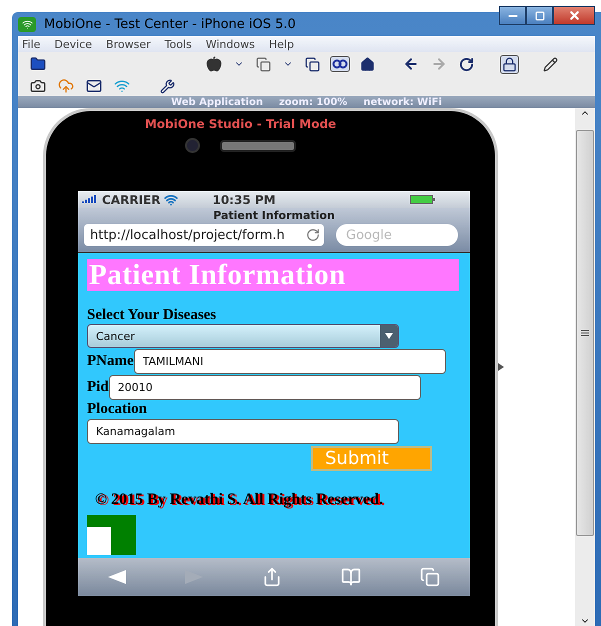 The height and width of the screenshot is (626, 601). I want to click on status-text: Web Application, so click(217, 102).